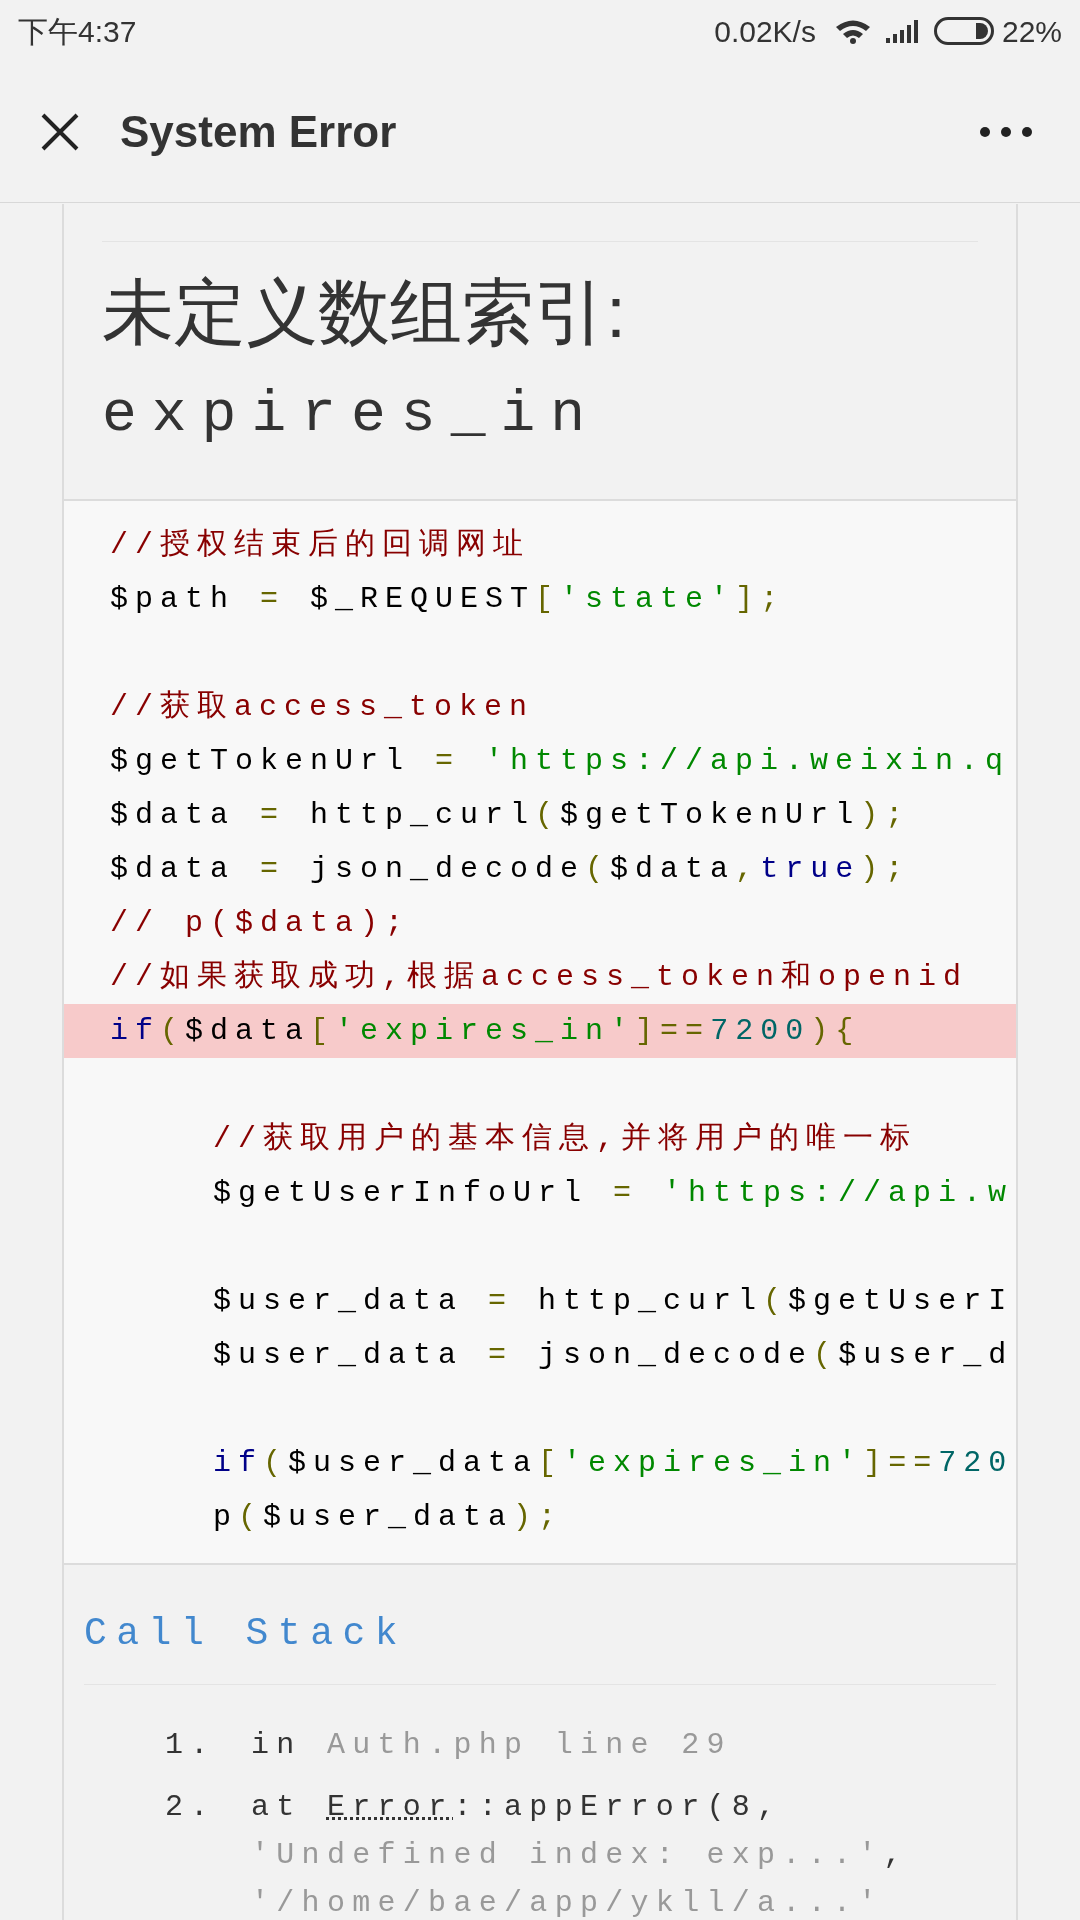 The width and height of the screenshot is (1080, 1920). What do you see at coordinates (260, 923) in the screenshot?
I see `code-line: // p($data);` at bounding box center [260, 923].